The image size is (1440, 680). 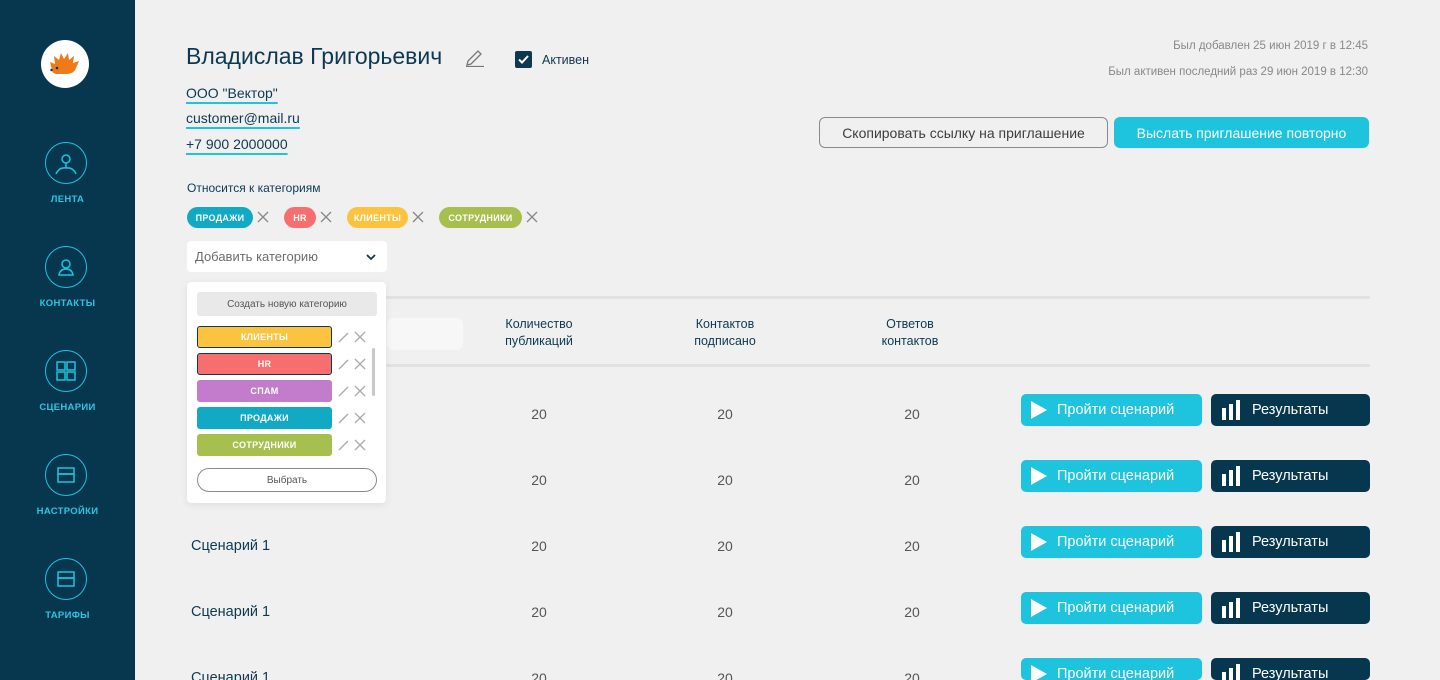 I want to click on add-category-select: Добавить категорию, so click(x=287, y=256).